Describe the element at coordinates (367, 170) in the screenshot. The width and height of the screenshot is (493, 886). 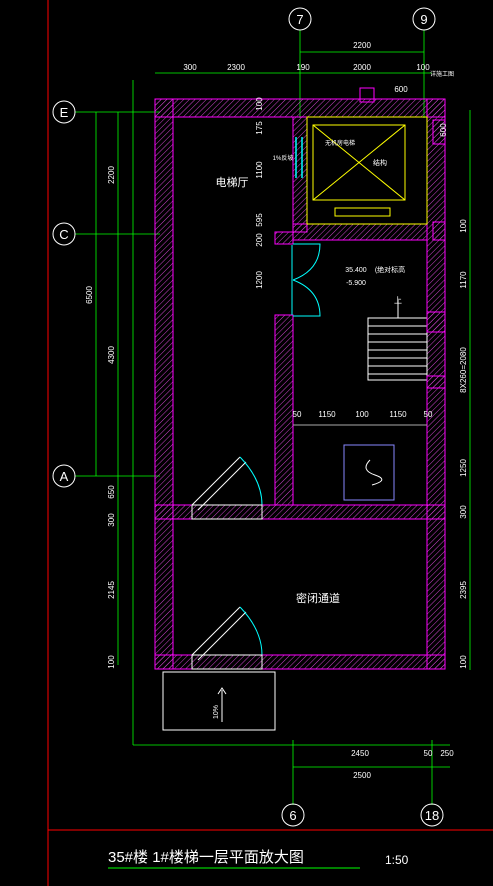
I see `elevator-shaft` at that location.